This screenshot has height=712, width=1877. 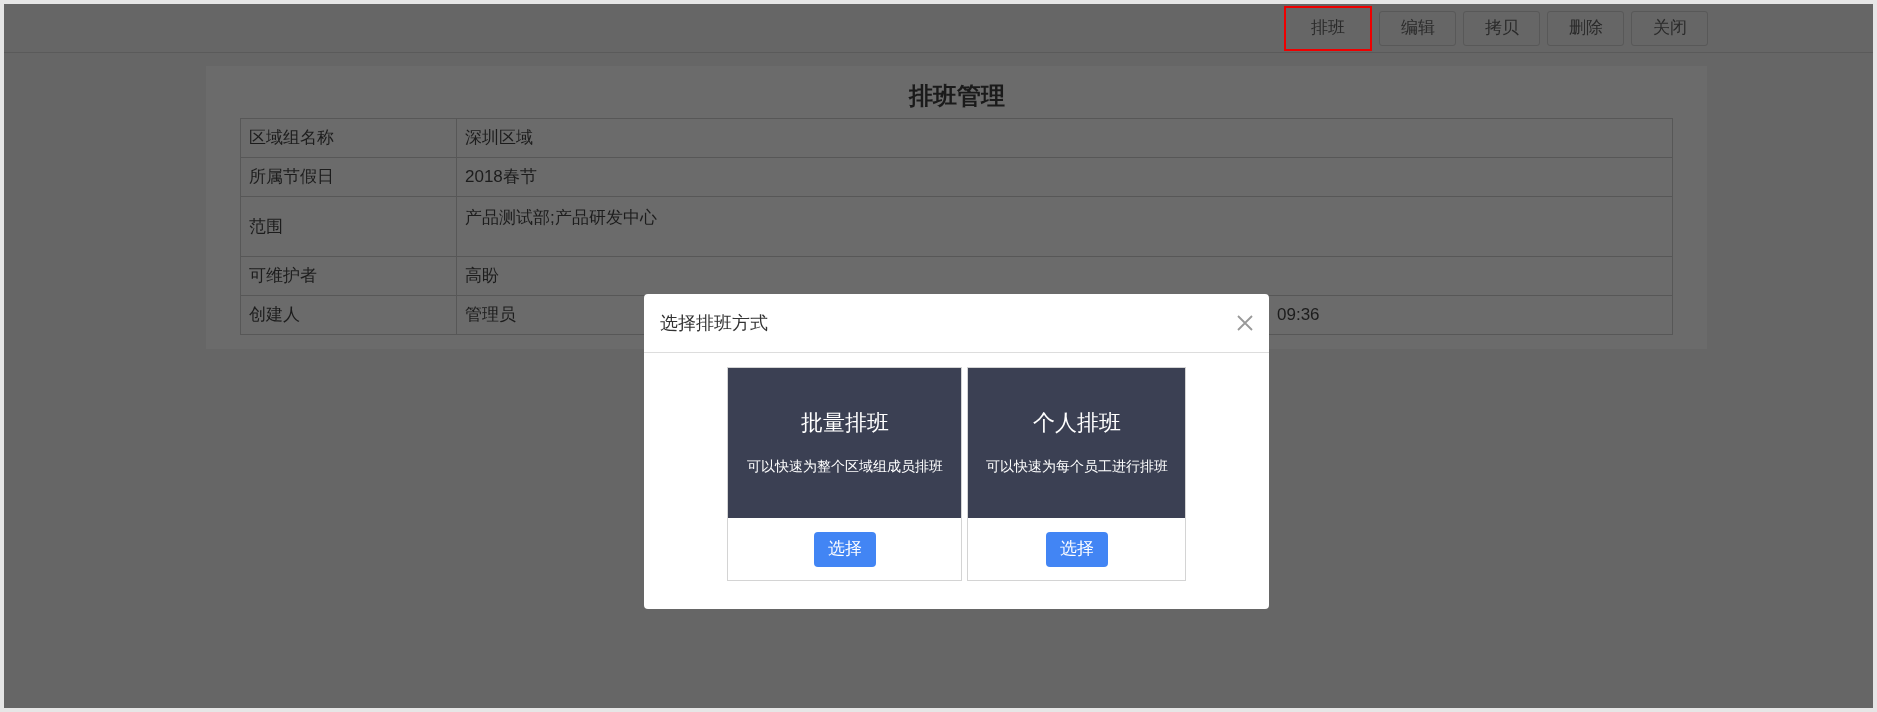 What do you see at coordinates (956, 96) in the screenshot?
I see `panel-title: 排班管理` at bounding box center [956, 96].